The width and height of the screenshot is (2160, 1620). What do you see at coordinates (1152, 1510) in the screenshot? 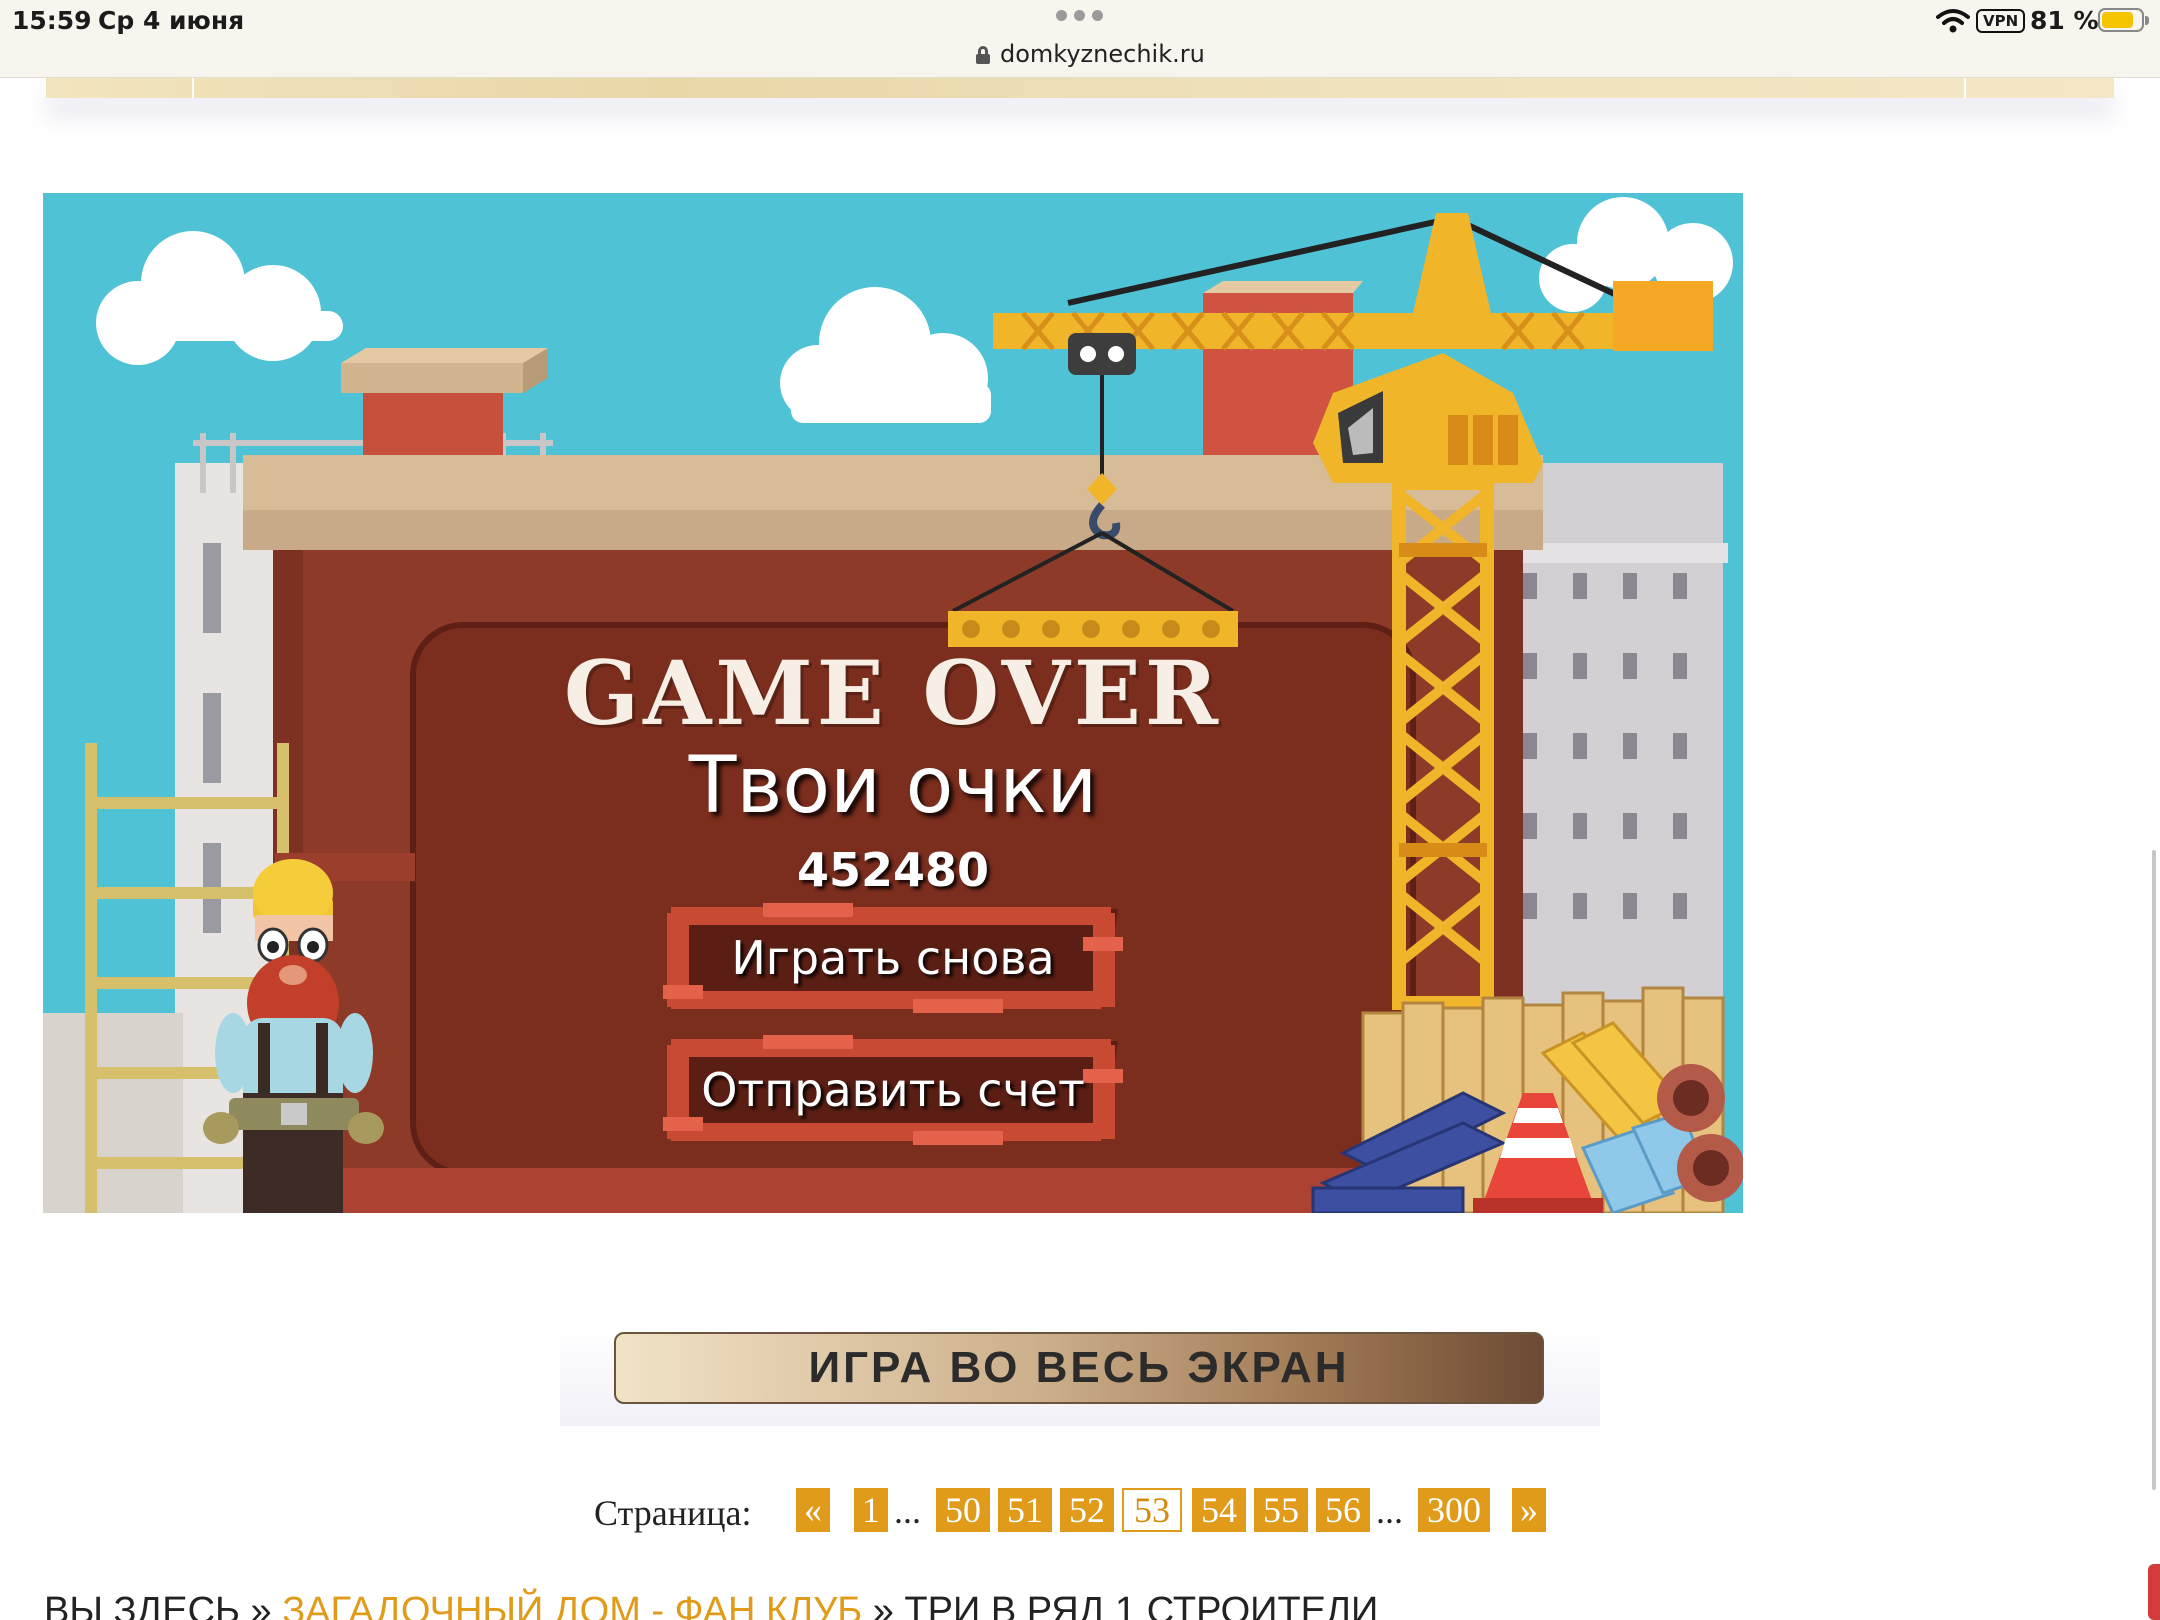
I see `pagination-current-page: 53` at bounding box center [1152, 1510].